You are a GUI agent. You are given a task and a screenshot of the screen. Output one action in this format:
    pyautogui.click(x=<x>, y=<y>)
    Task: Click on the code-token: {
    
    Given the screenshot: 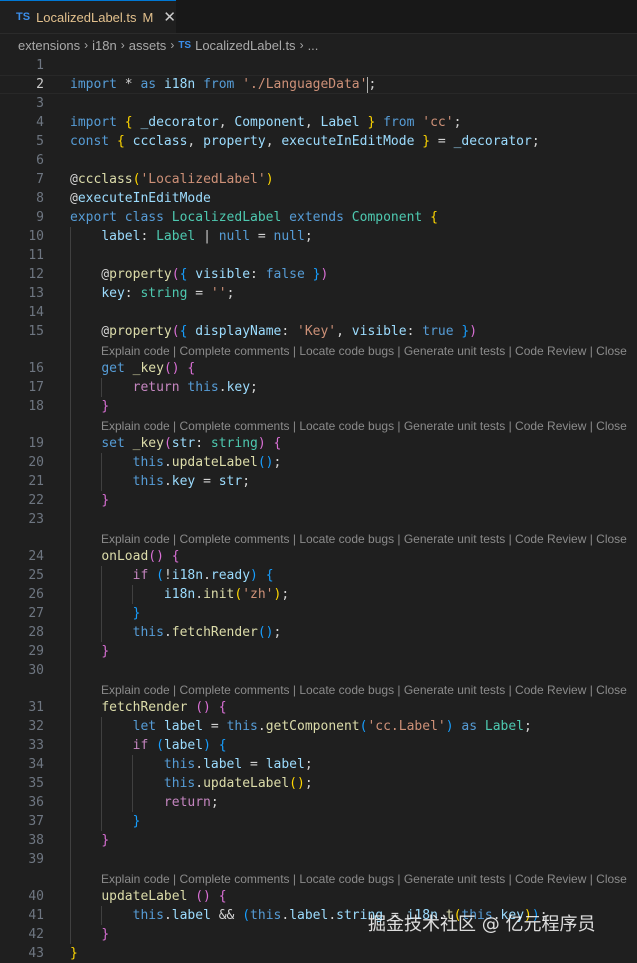 What is the action you would take?
    pyautogui.click(x=175, y=556)
    